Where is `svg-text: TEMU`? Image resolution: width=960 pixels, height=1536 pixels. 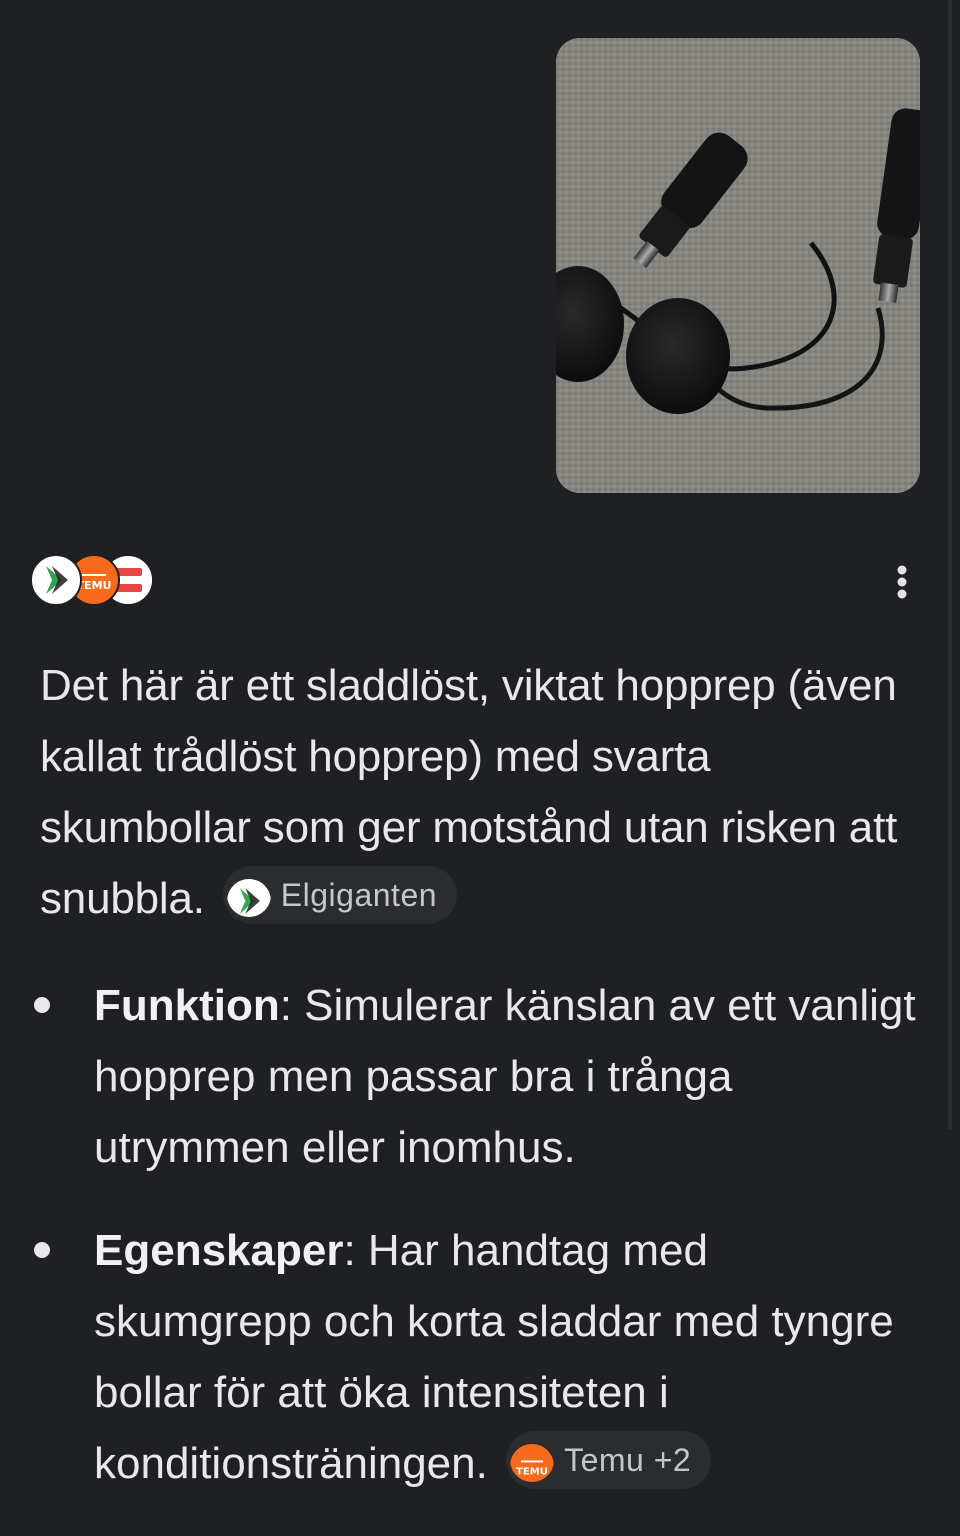 svg-text: TEMU is located at coordinates (532, 1472).